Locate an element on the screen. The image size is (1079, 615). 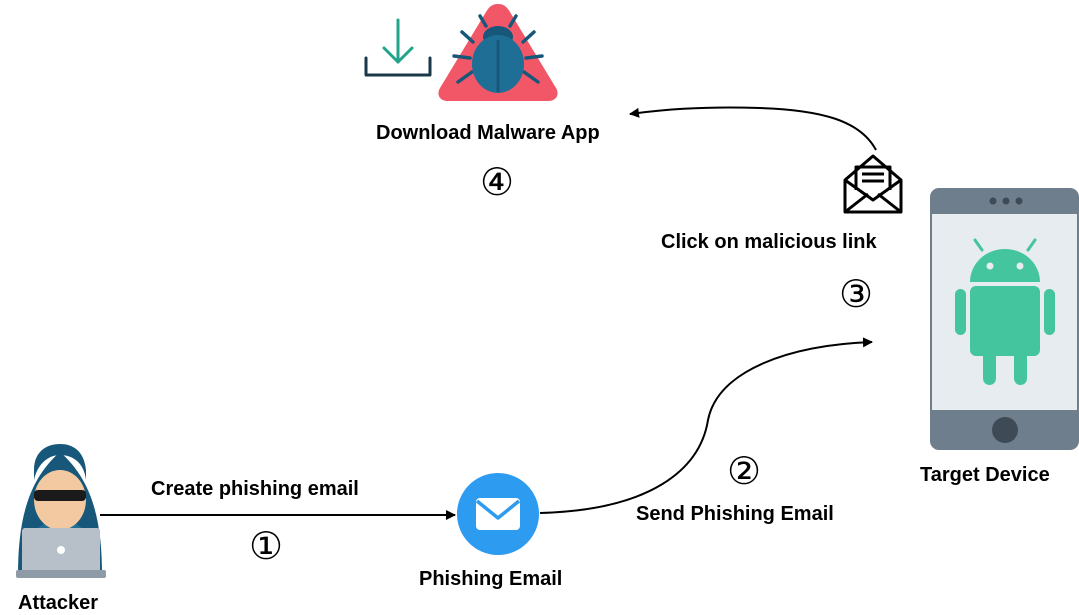
phishing-email-label: Phishing Email is located at coordinates (491, 579).